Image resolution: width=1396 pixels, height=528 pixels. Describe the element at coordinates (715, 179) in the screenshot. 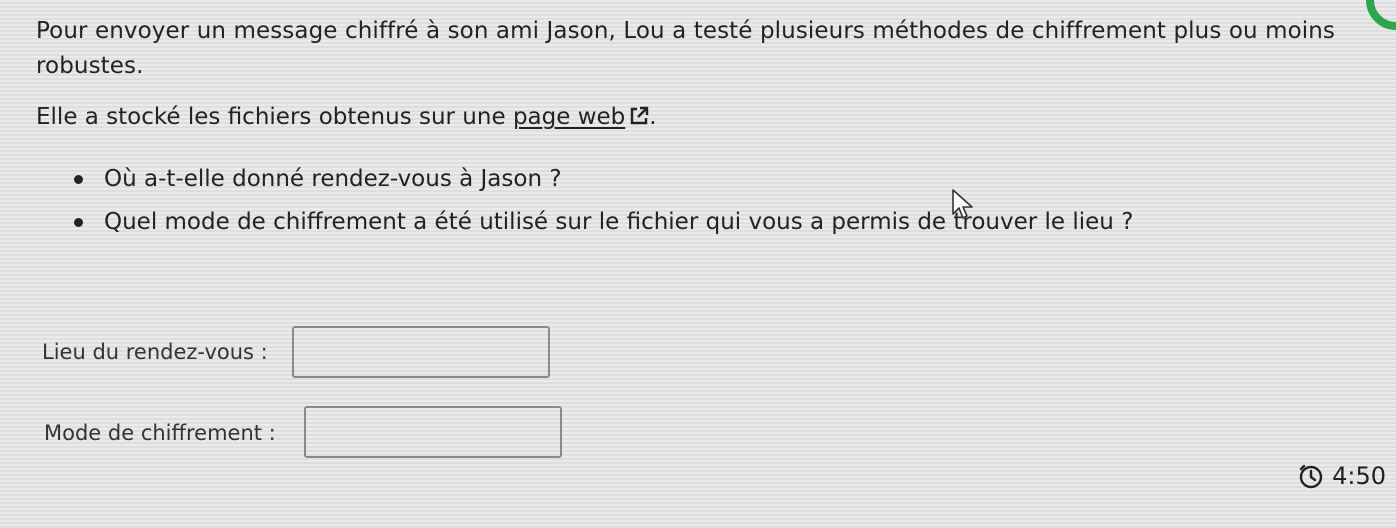

I see `question-item: Où a-t-elle donné rendez-vous à Jason ?` at that location.